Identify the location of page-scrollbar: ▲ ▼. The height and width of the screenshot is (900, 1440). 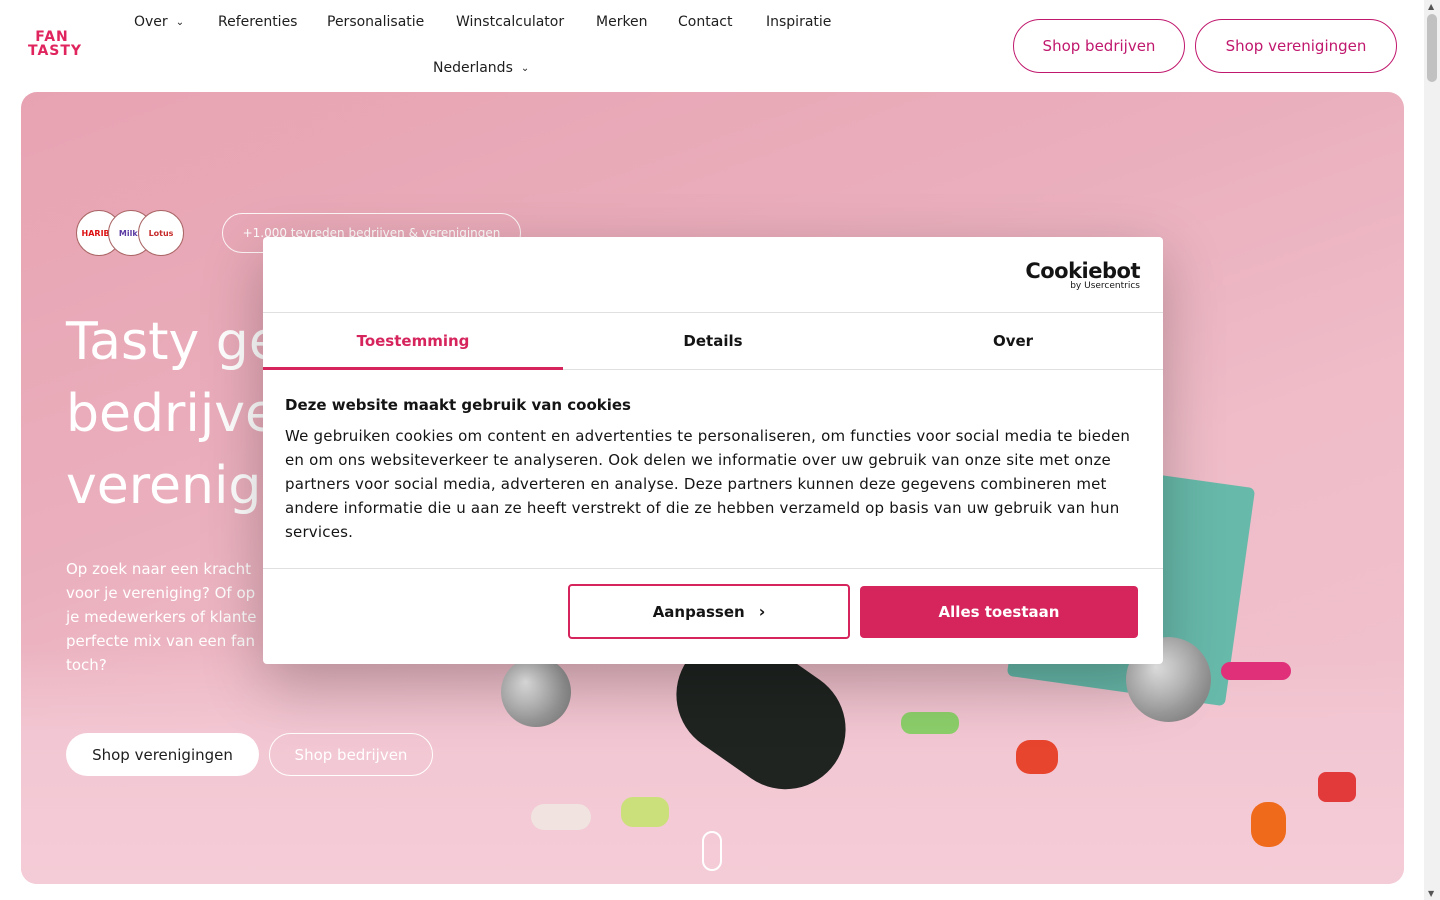
(1432, 450).